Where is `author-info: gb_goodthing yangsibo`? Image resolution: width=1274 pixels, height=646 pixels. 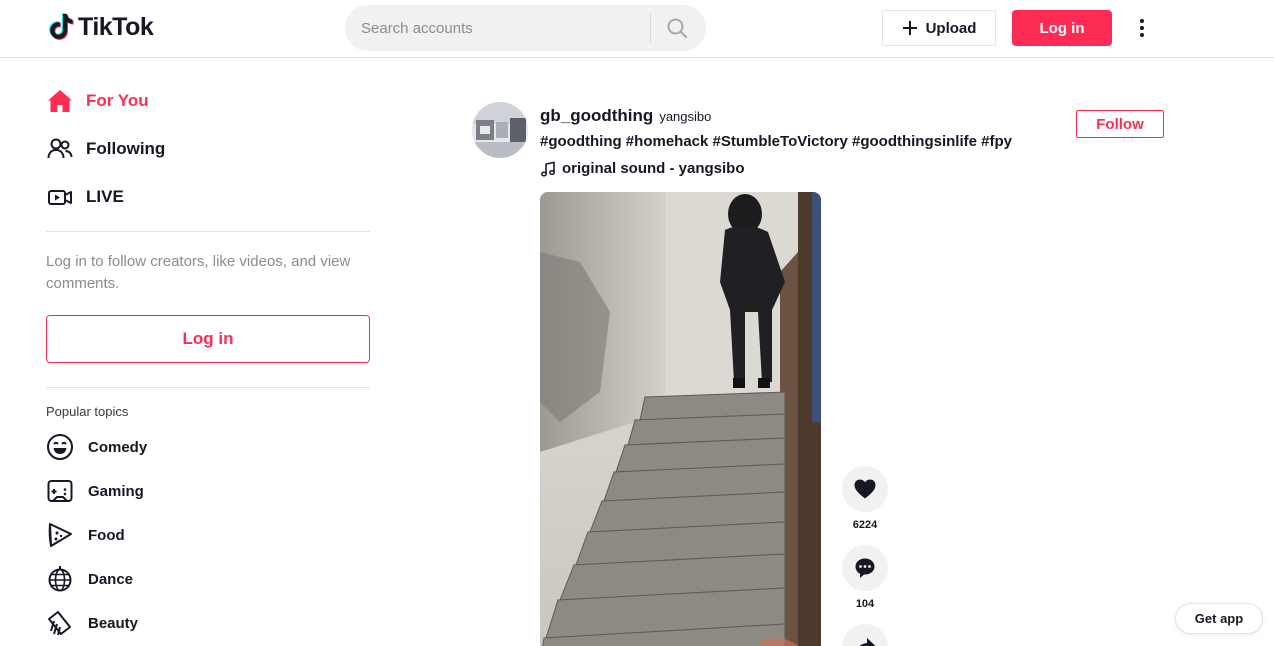
author-info: gb_goodthing yangsibo is located at coordinates (625, 116).